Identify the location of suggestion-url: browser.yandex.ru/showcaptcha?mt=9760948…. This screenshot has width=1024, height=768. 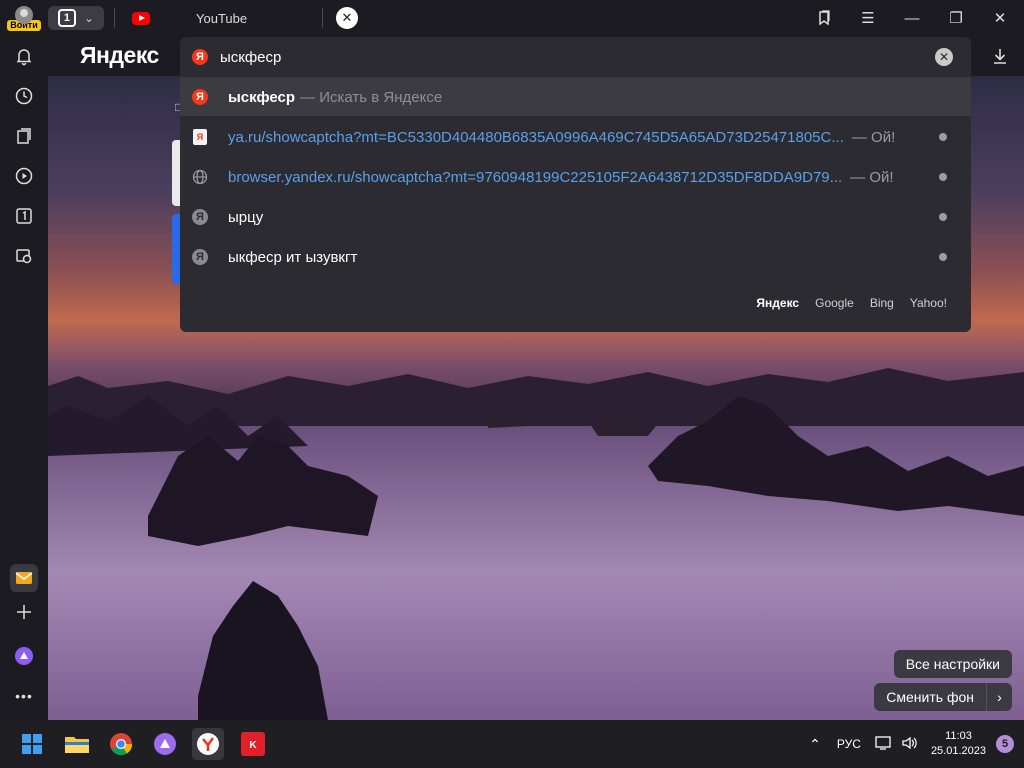
(535, 177).